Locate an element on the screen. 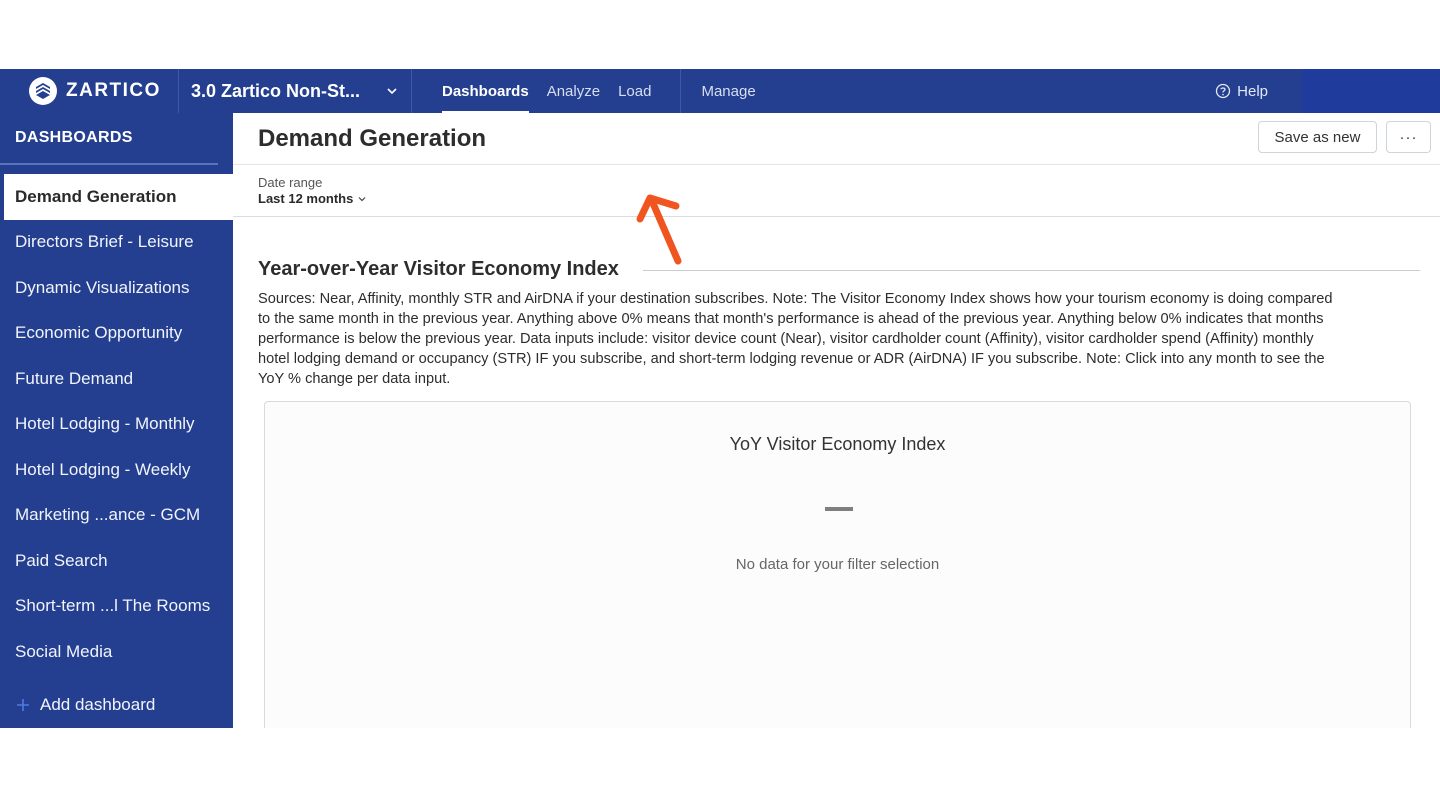 The height and width of the screenshot is (810, 1440). annotation-arrow-icon is located at coordinates (659, 229).